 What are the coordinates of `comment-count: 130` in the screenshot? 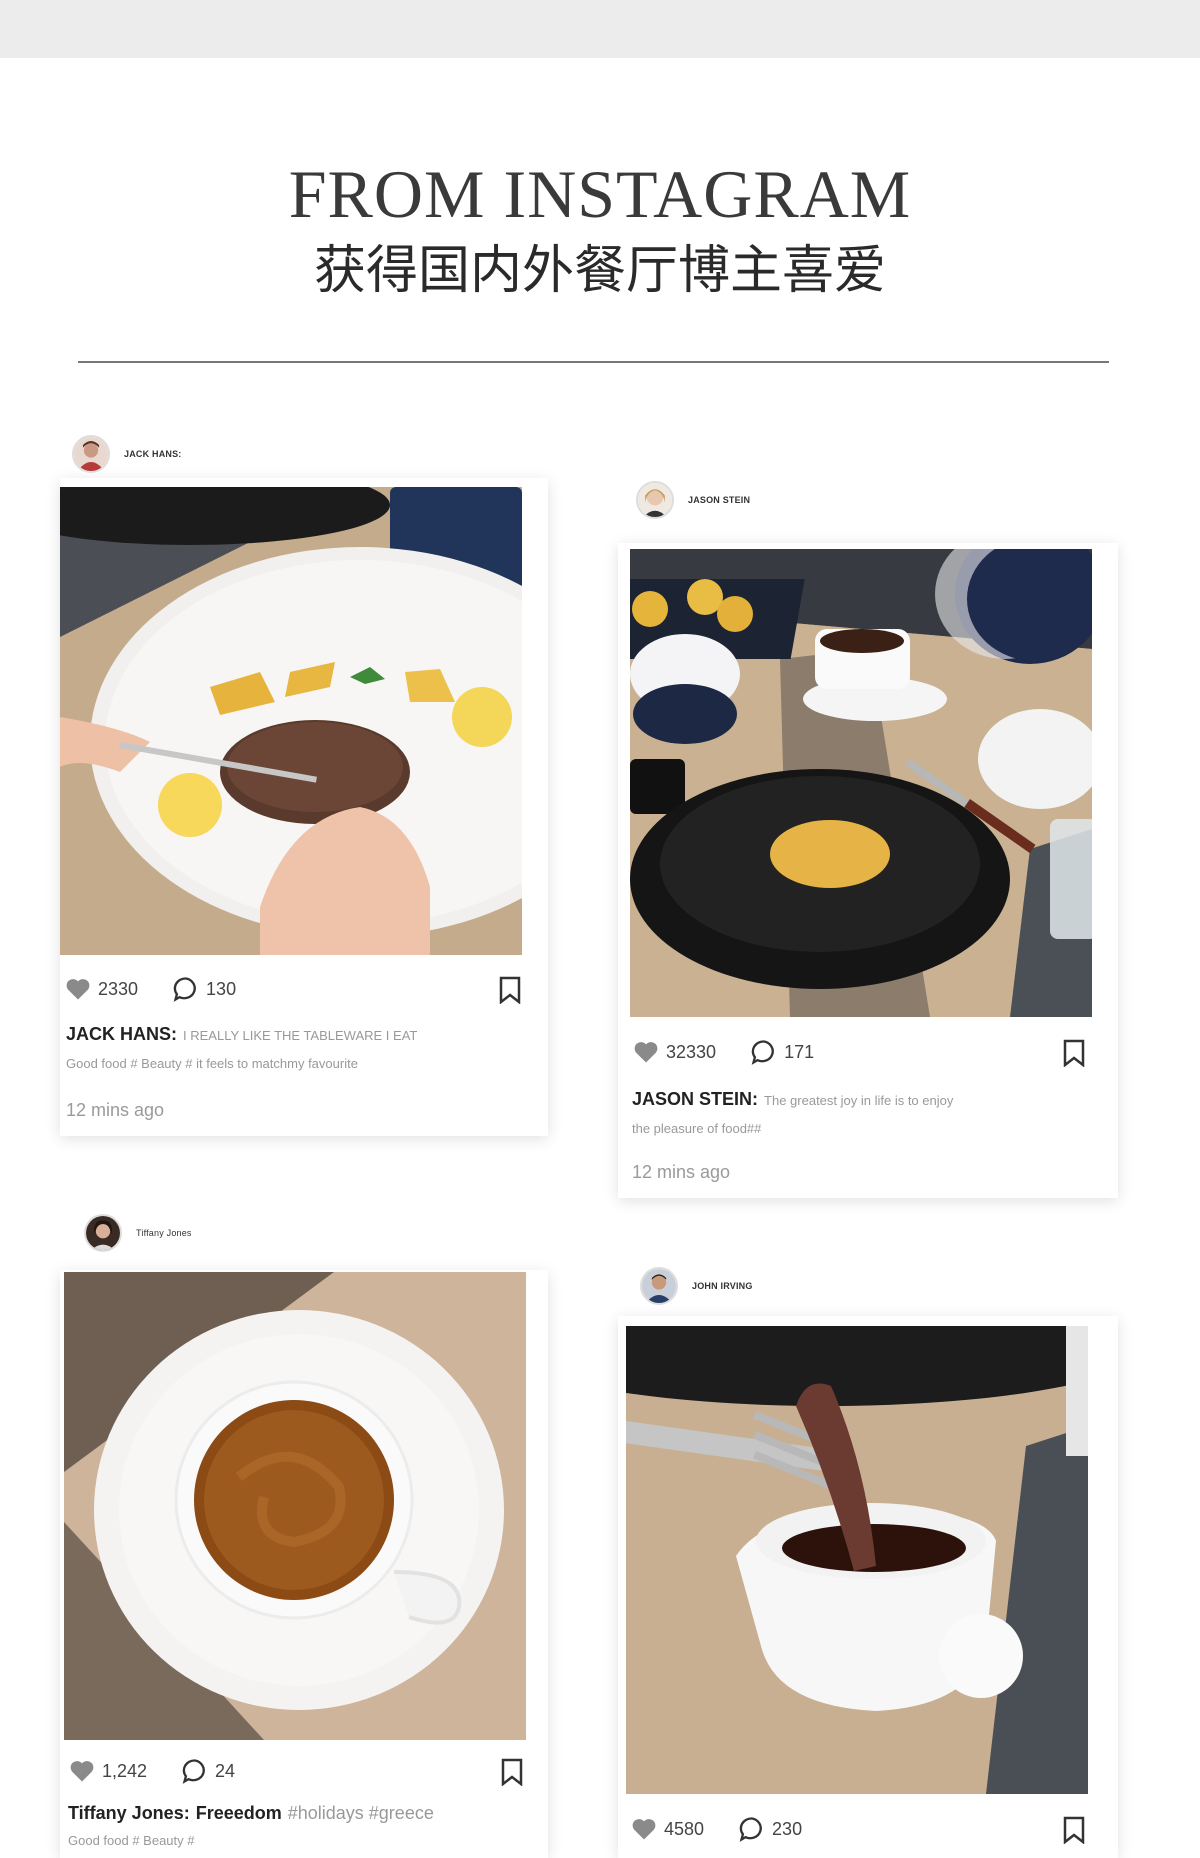 It's located at (221, 988).